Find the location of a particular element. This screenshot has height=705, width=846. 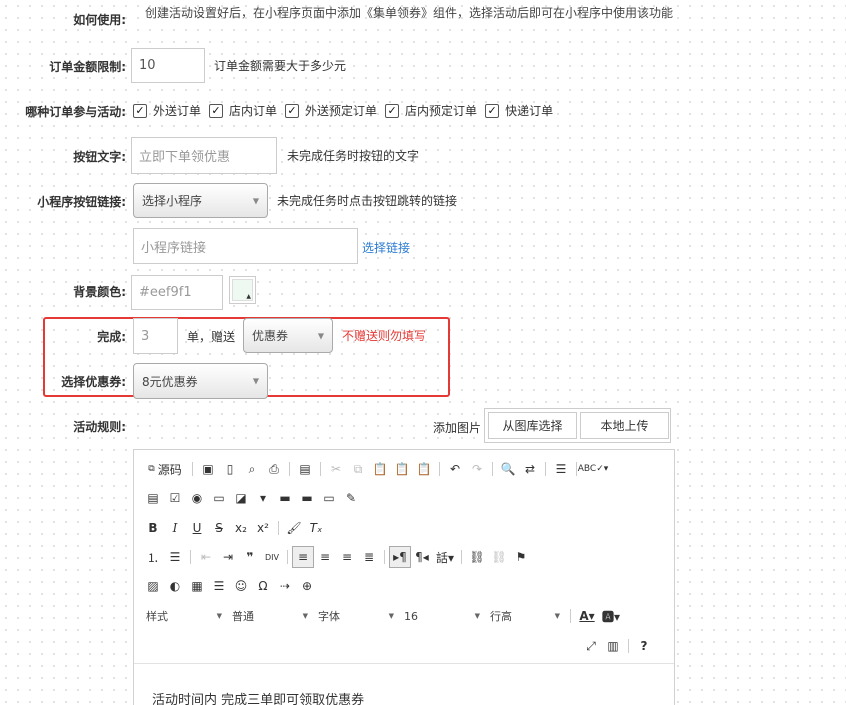

mini-link-input: 小程序链接 is located at coordinates (245, 246).